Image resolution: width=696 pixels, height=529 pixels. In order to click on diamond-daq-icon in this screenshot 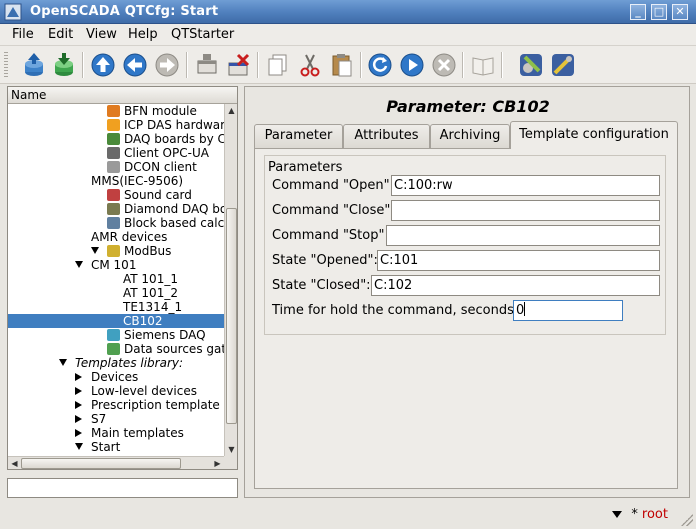, I will do `click(113, 209)`.